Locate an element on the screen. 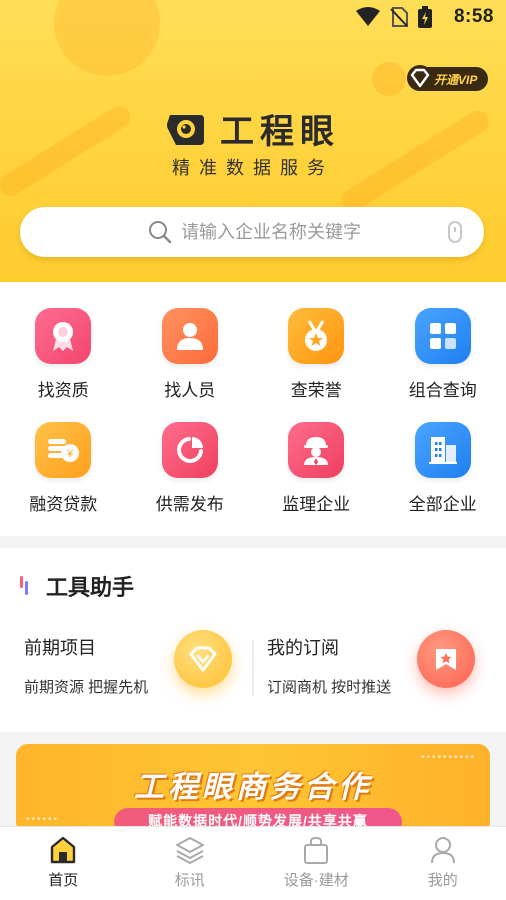  nav-tenders: 标讯 is located at coordinates (190, 863).